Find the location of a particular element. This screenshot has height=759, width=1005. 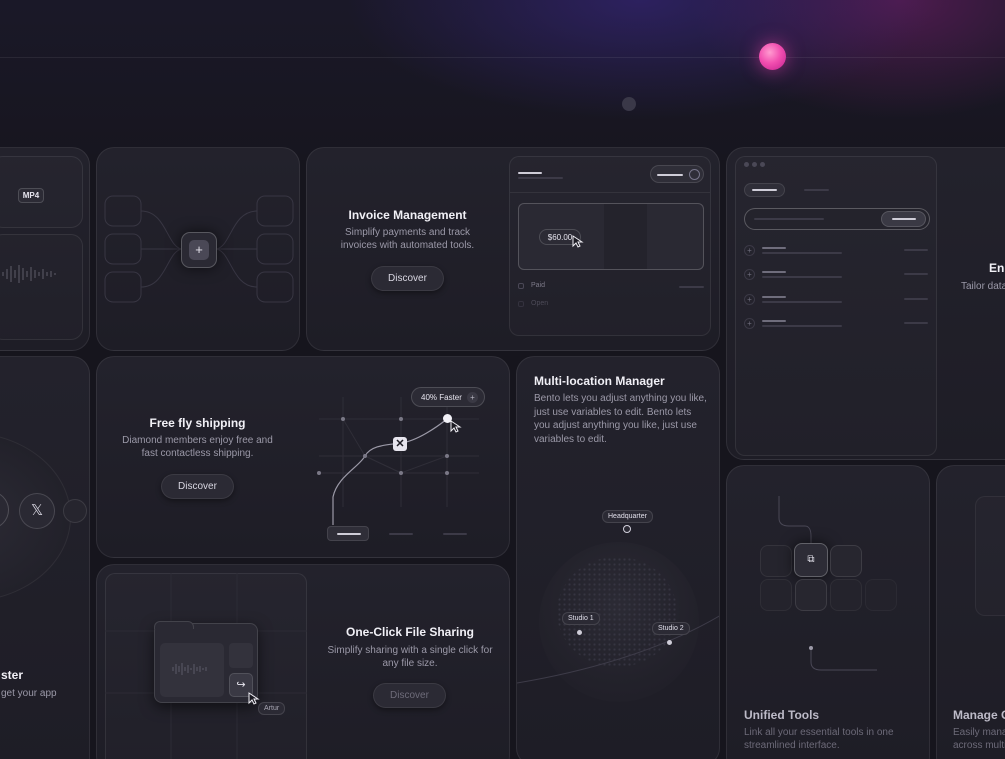

enhance-title: Enh is located at coordinates (997, 268).